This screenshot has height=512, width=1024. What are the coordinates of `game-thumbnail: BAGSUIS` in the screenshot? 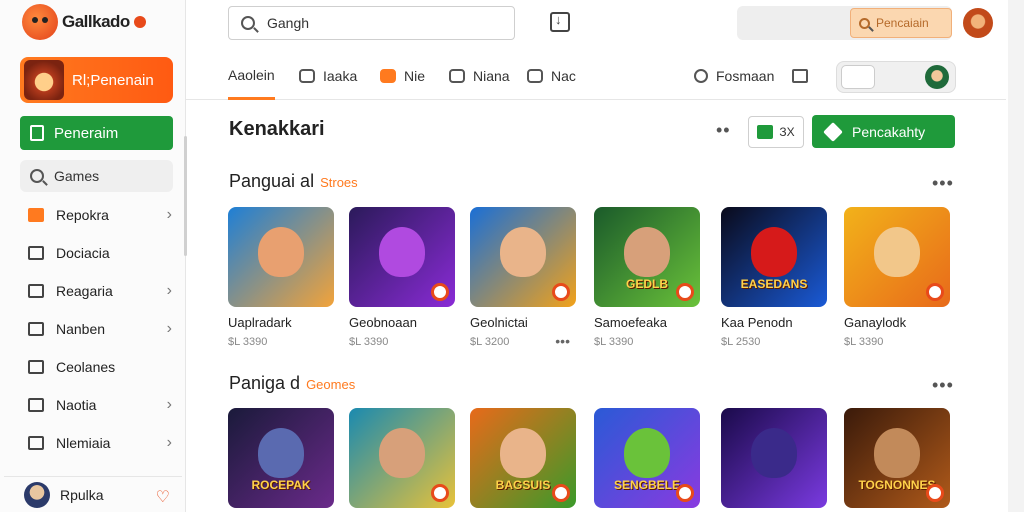 It's located at (523, 458).